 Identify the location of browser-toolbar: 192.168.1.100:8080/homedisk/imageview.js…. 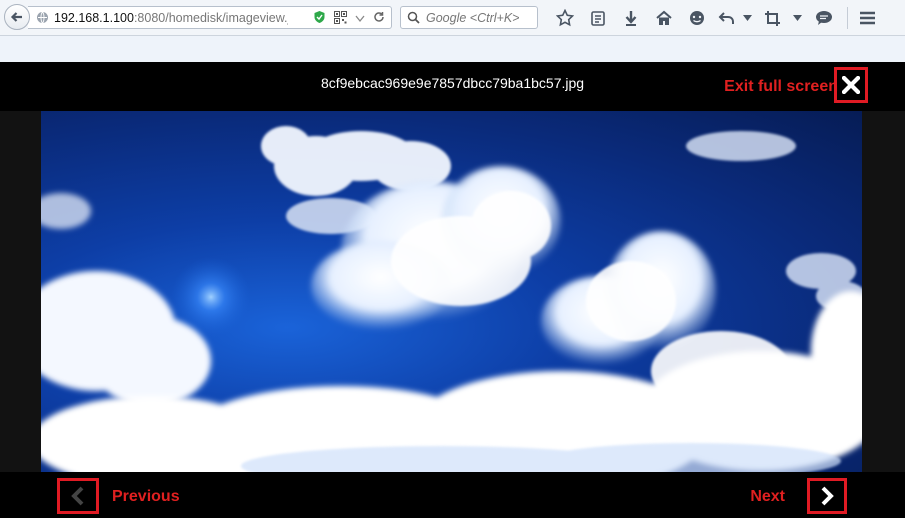
(452, 18).